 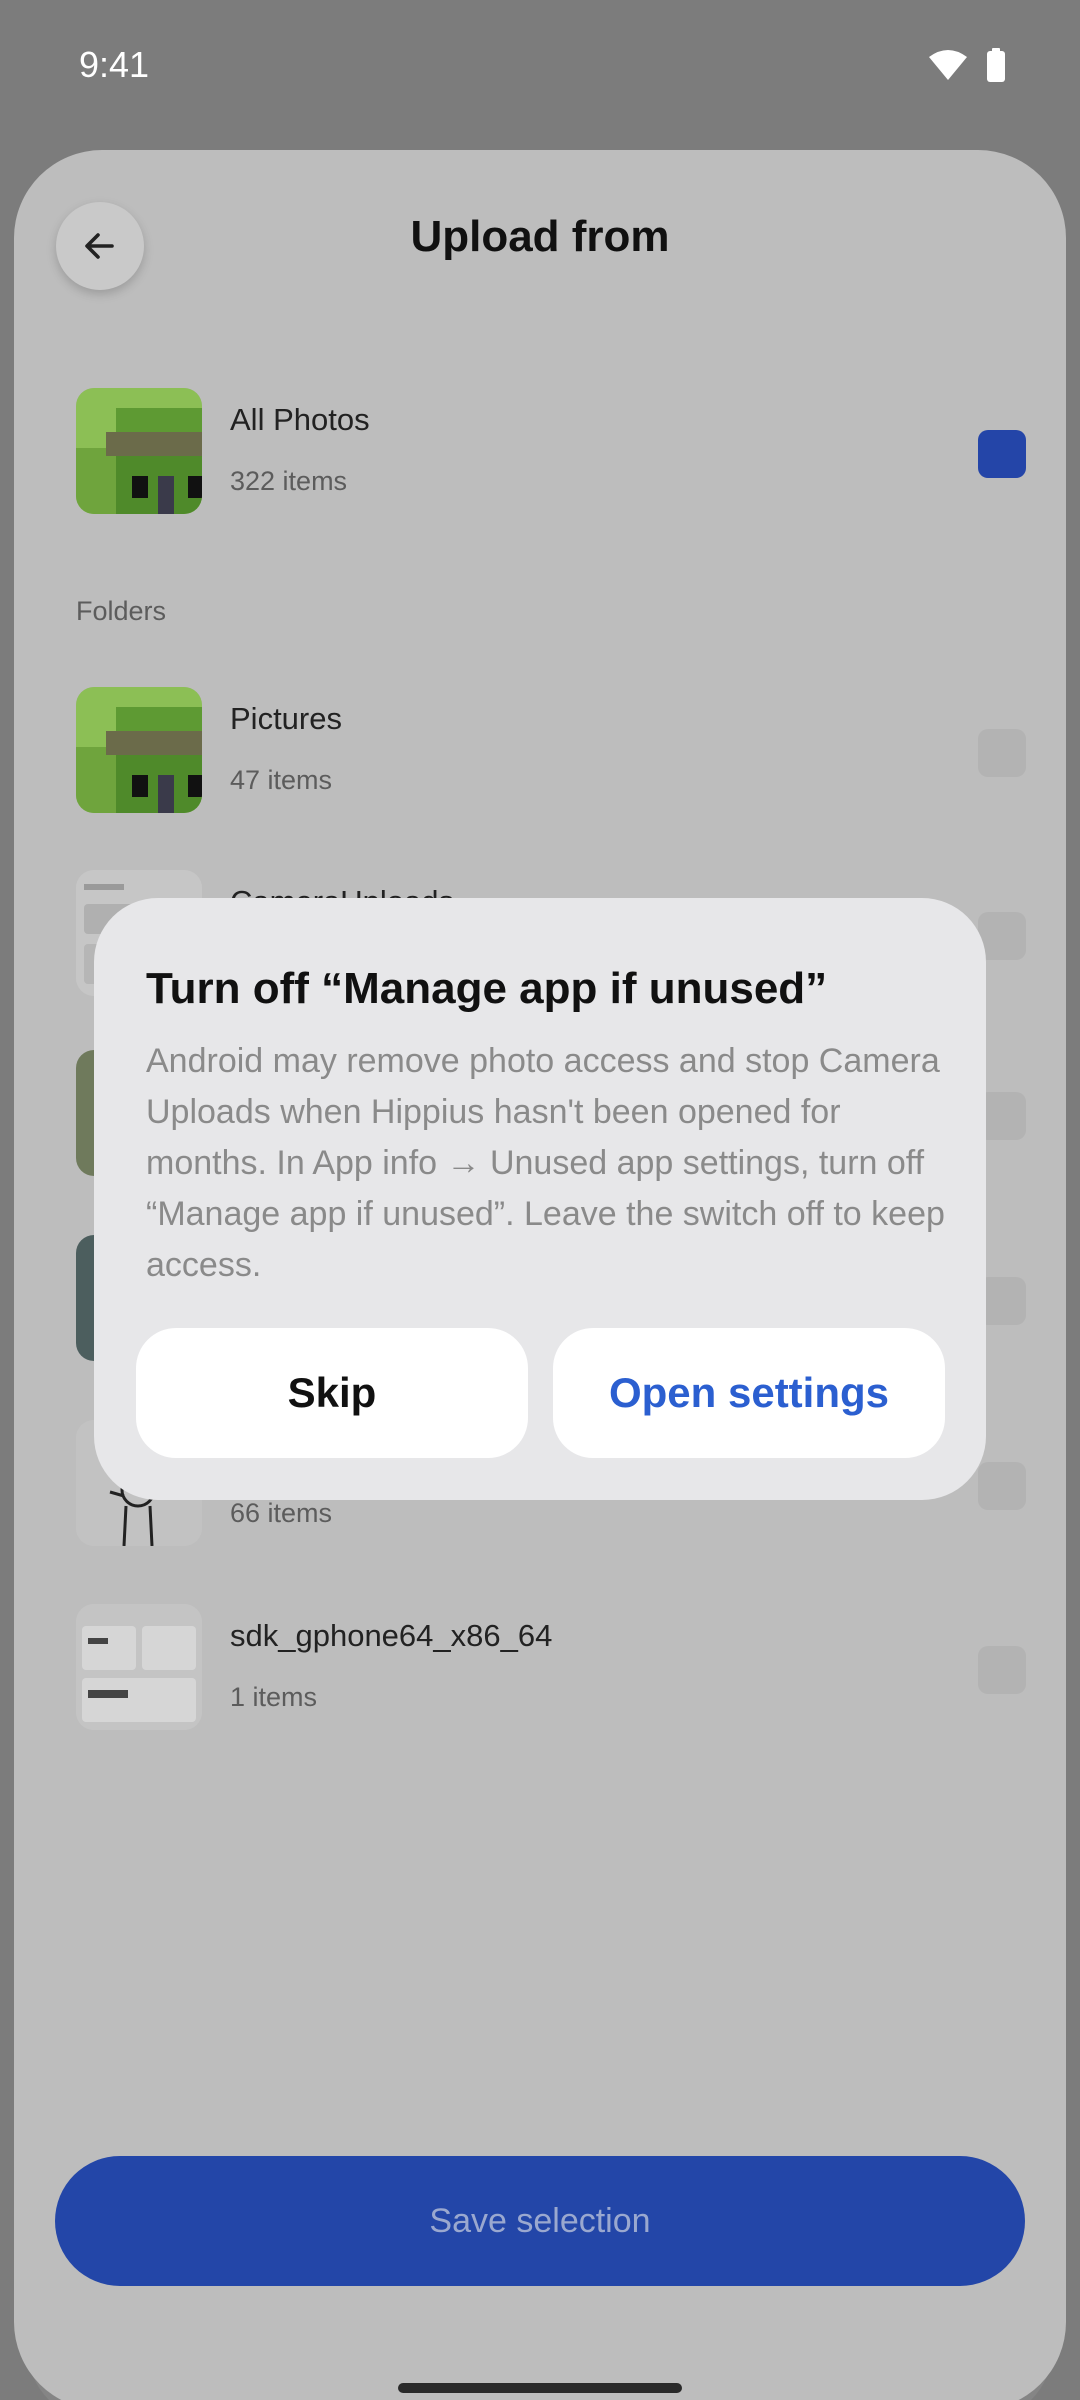 I want to click on skip-button: Skip, so click(x=332, y=1393).